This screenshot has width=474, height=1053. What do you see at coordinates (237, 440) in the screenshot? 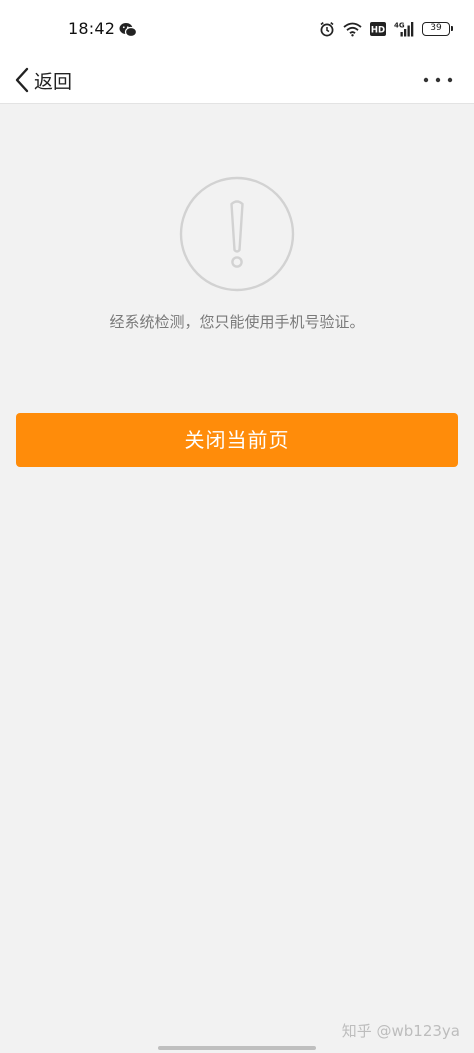
I see `close-page-button: 关闭当前页` at bounding box center [237, 440].